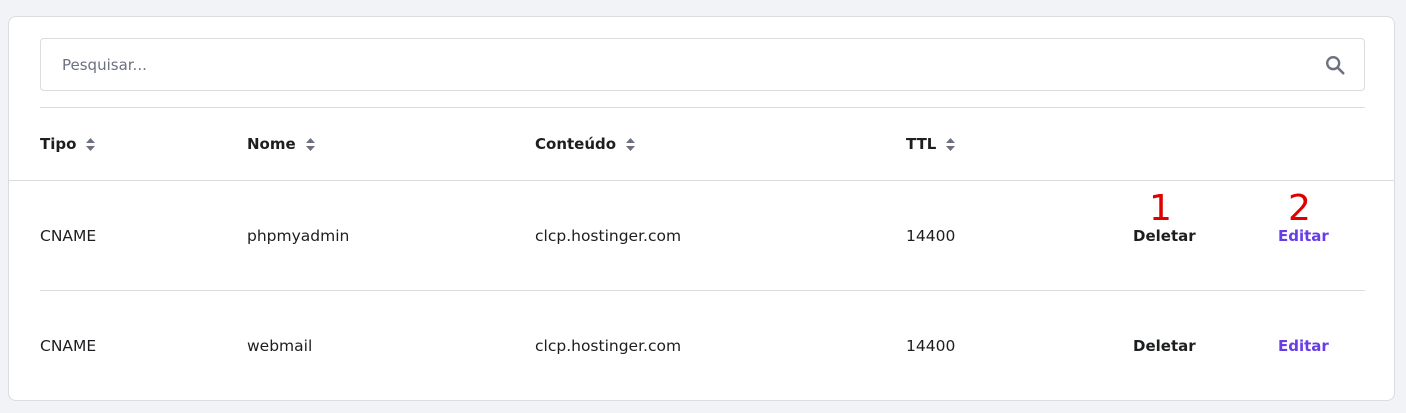  I want to click on annotation-marker-1: 1, so click(1160, 208).